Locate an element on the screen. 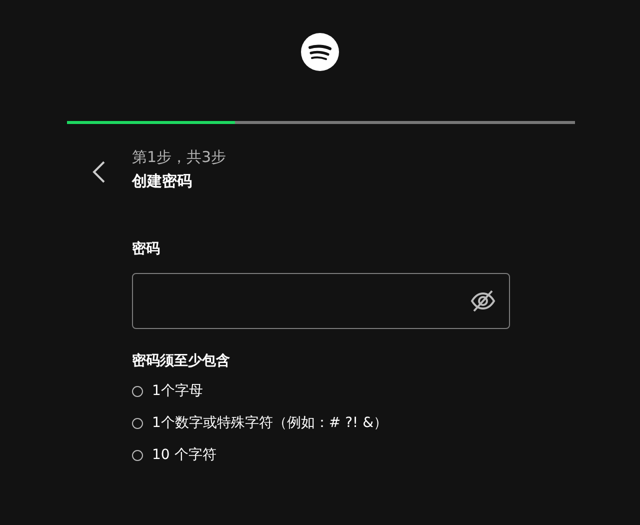 This screenshot has width=640, height=525. requirements-title: 密码须至少包含 is located at coordinates (181, 361).